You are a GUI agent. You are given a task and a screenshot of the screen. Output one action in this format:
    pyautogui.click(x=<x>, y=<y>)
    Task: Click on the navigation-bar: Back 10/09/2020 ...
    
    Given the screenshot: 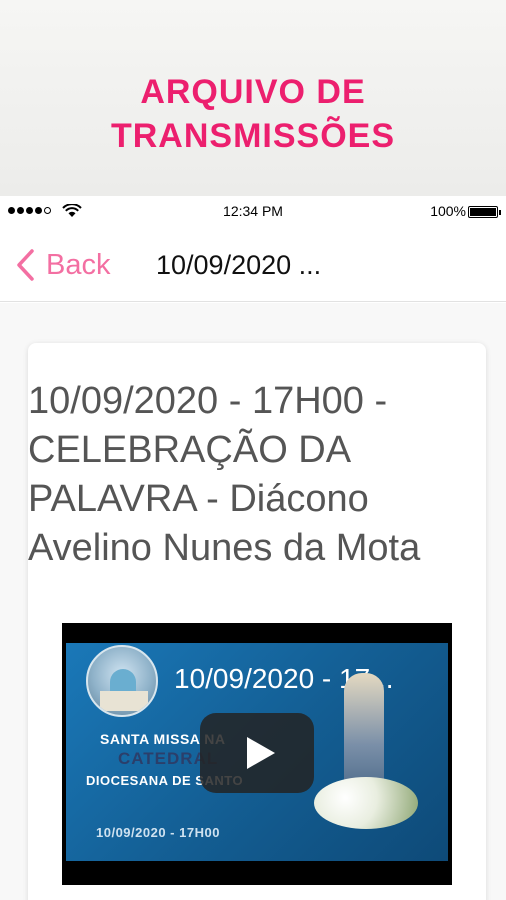 What is the action you would take?
    pyautogui.click(x=253, y=264)
    